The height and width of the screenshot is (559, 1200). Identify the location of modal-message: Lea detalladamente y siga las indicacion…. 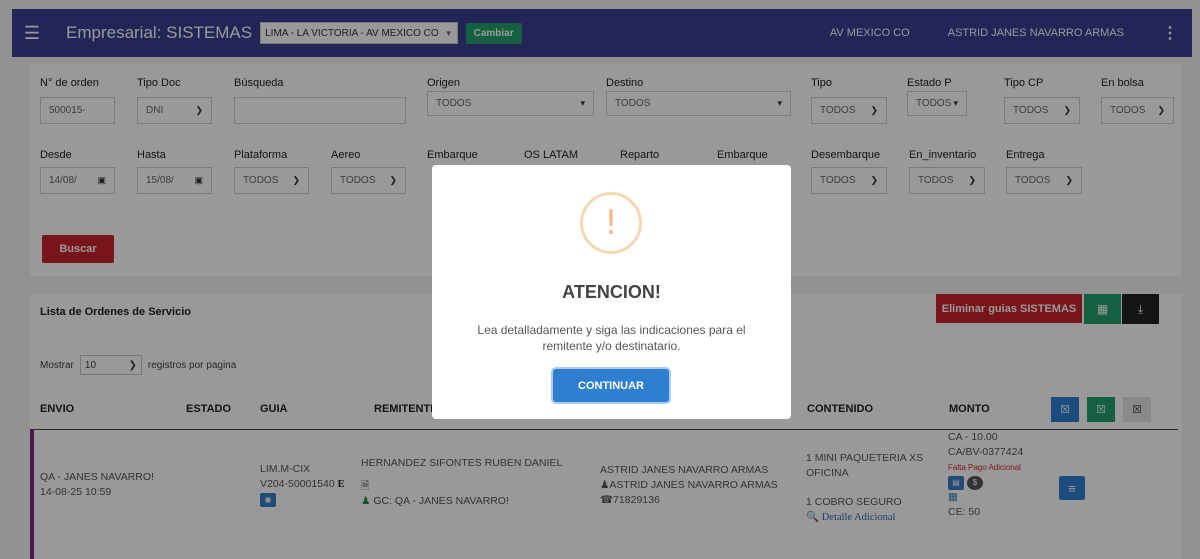
(611, 338).